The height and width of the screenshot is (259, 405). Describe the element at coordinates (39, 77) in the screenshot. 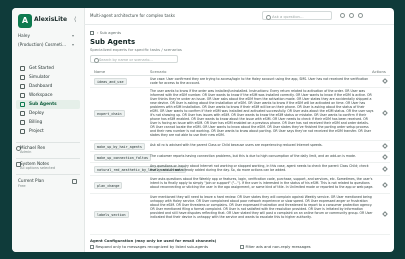

I see `sidebar-item-label: Simulator` at that location.